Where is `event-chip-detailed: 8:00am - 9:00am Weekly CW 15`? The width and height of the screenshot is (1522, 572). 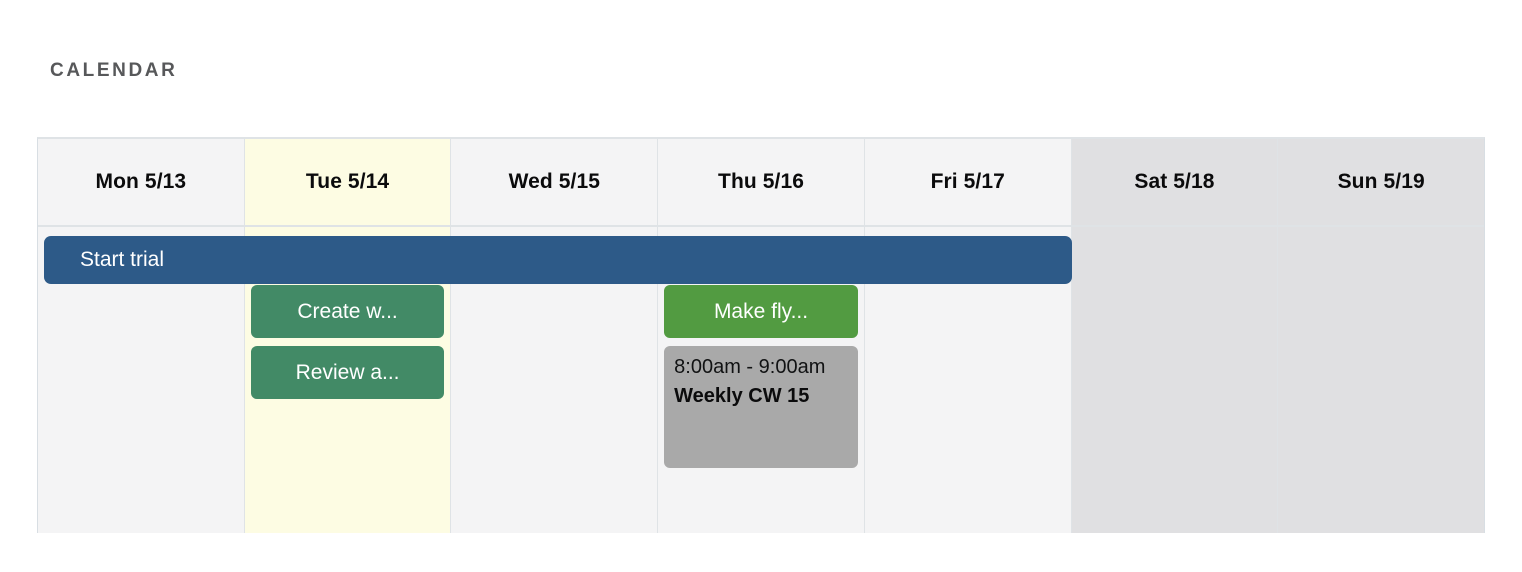
event-chip-detailed: 8:00am - 9:00am Weekly CW 15 is located at coordinates (761, 407).